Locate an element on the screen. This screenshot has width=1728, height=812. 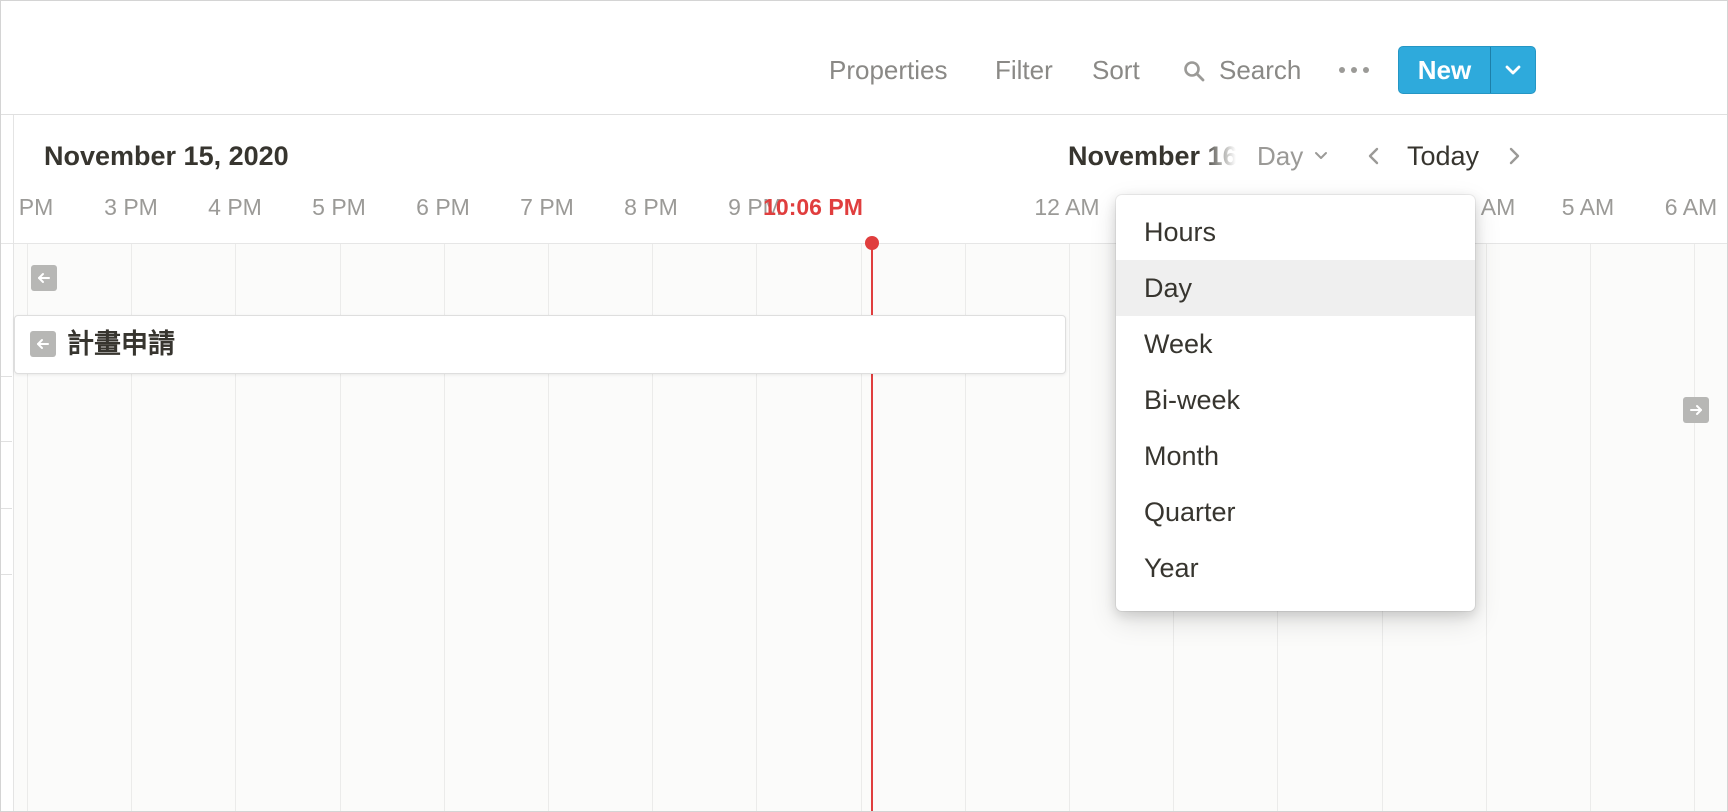
hour-label: 4 PM is located at coordinates (235, 207).